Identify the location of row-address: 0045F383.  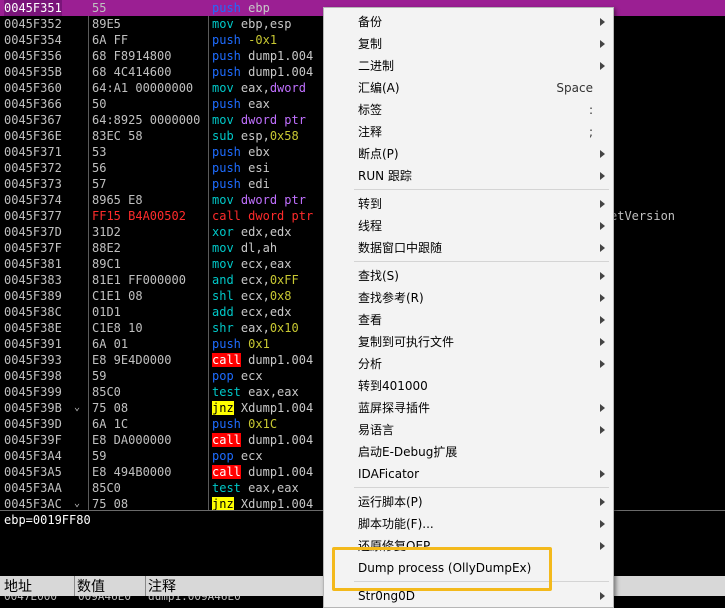
(33, 280).